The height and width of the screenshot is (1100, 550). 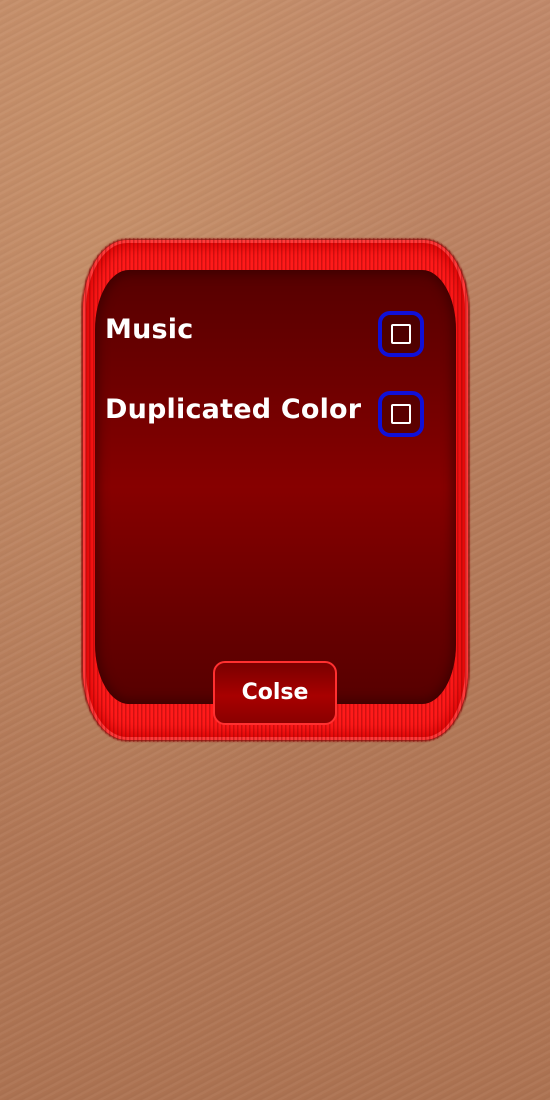 I want to click on music-checkbox, so click(x=401, y=334).